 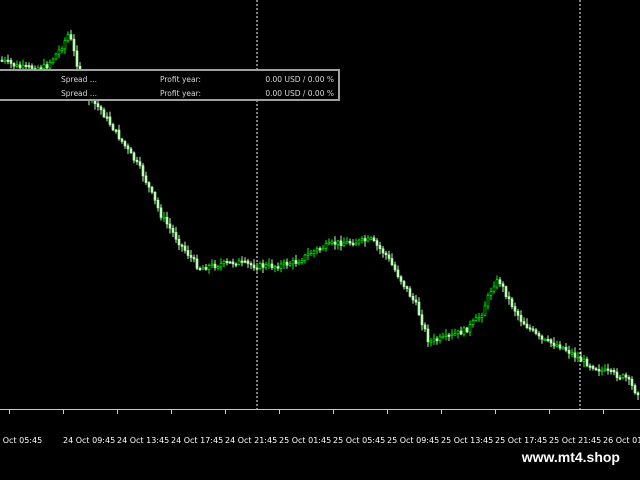 What do you see at coordinates (570, 457) in the screenshot?
I see `watermark: www.mt4.shop` at bounding box center [570, 457].